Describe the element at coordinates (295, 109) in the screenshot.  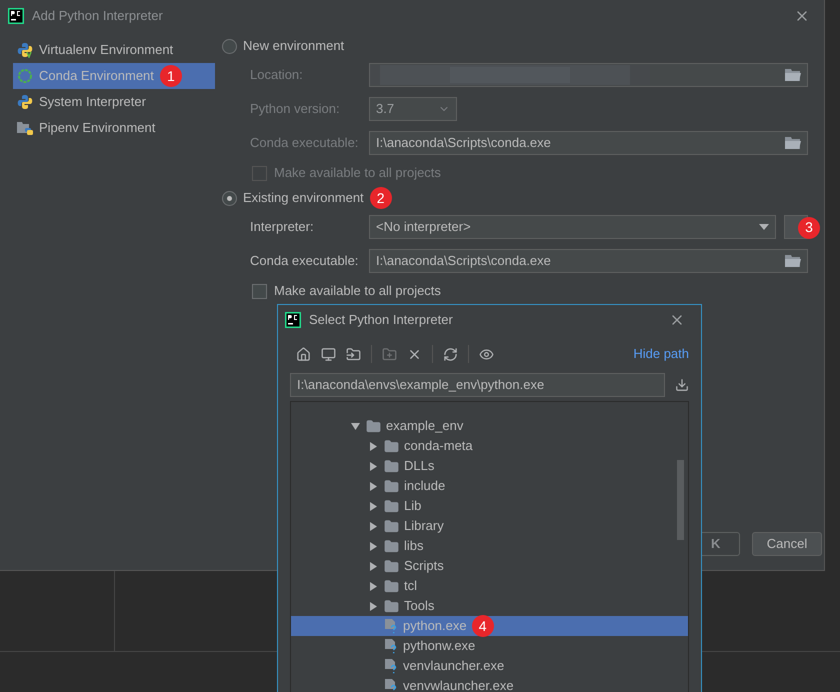
I see `field-label: Python version:` at that location.